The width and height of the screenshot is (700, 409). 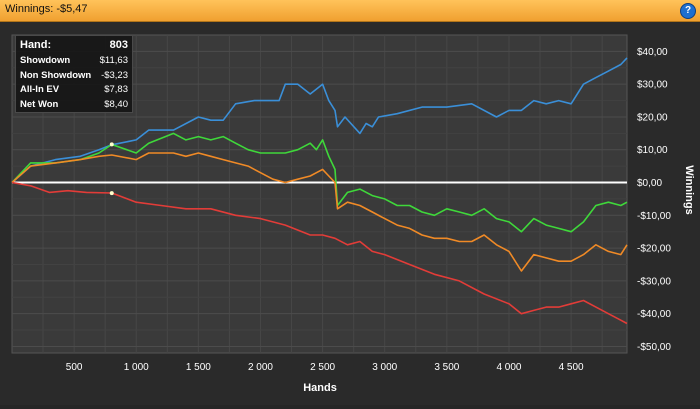 I want to click on stat-row-non-showdown: Non Showdown -$3,23, so click(x=74, y=76).